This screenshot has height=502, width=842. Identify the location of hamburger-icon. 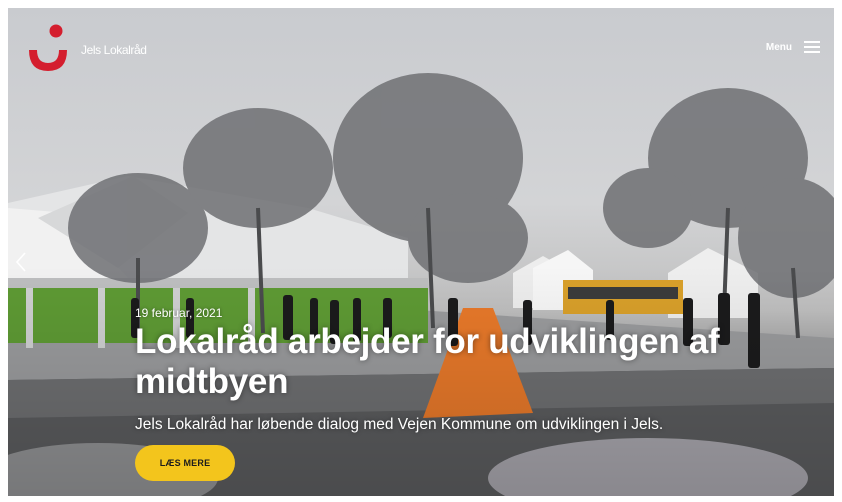
(812, 47).